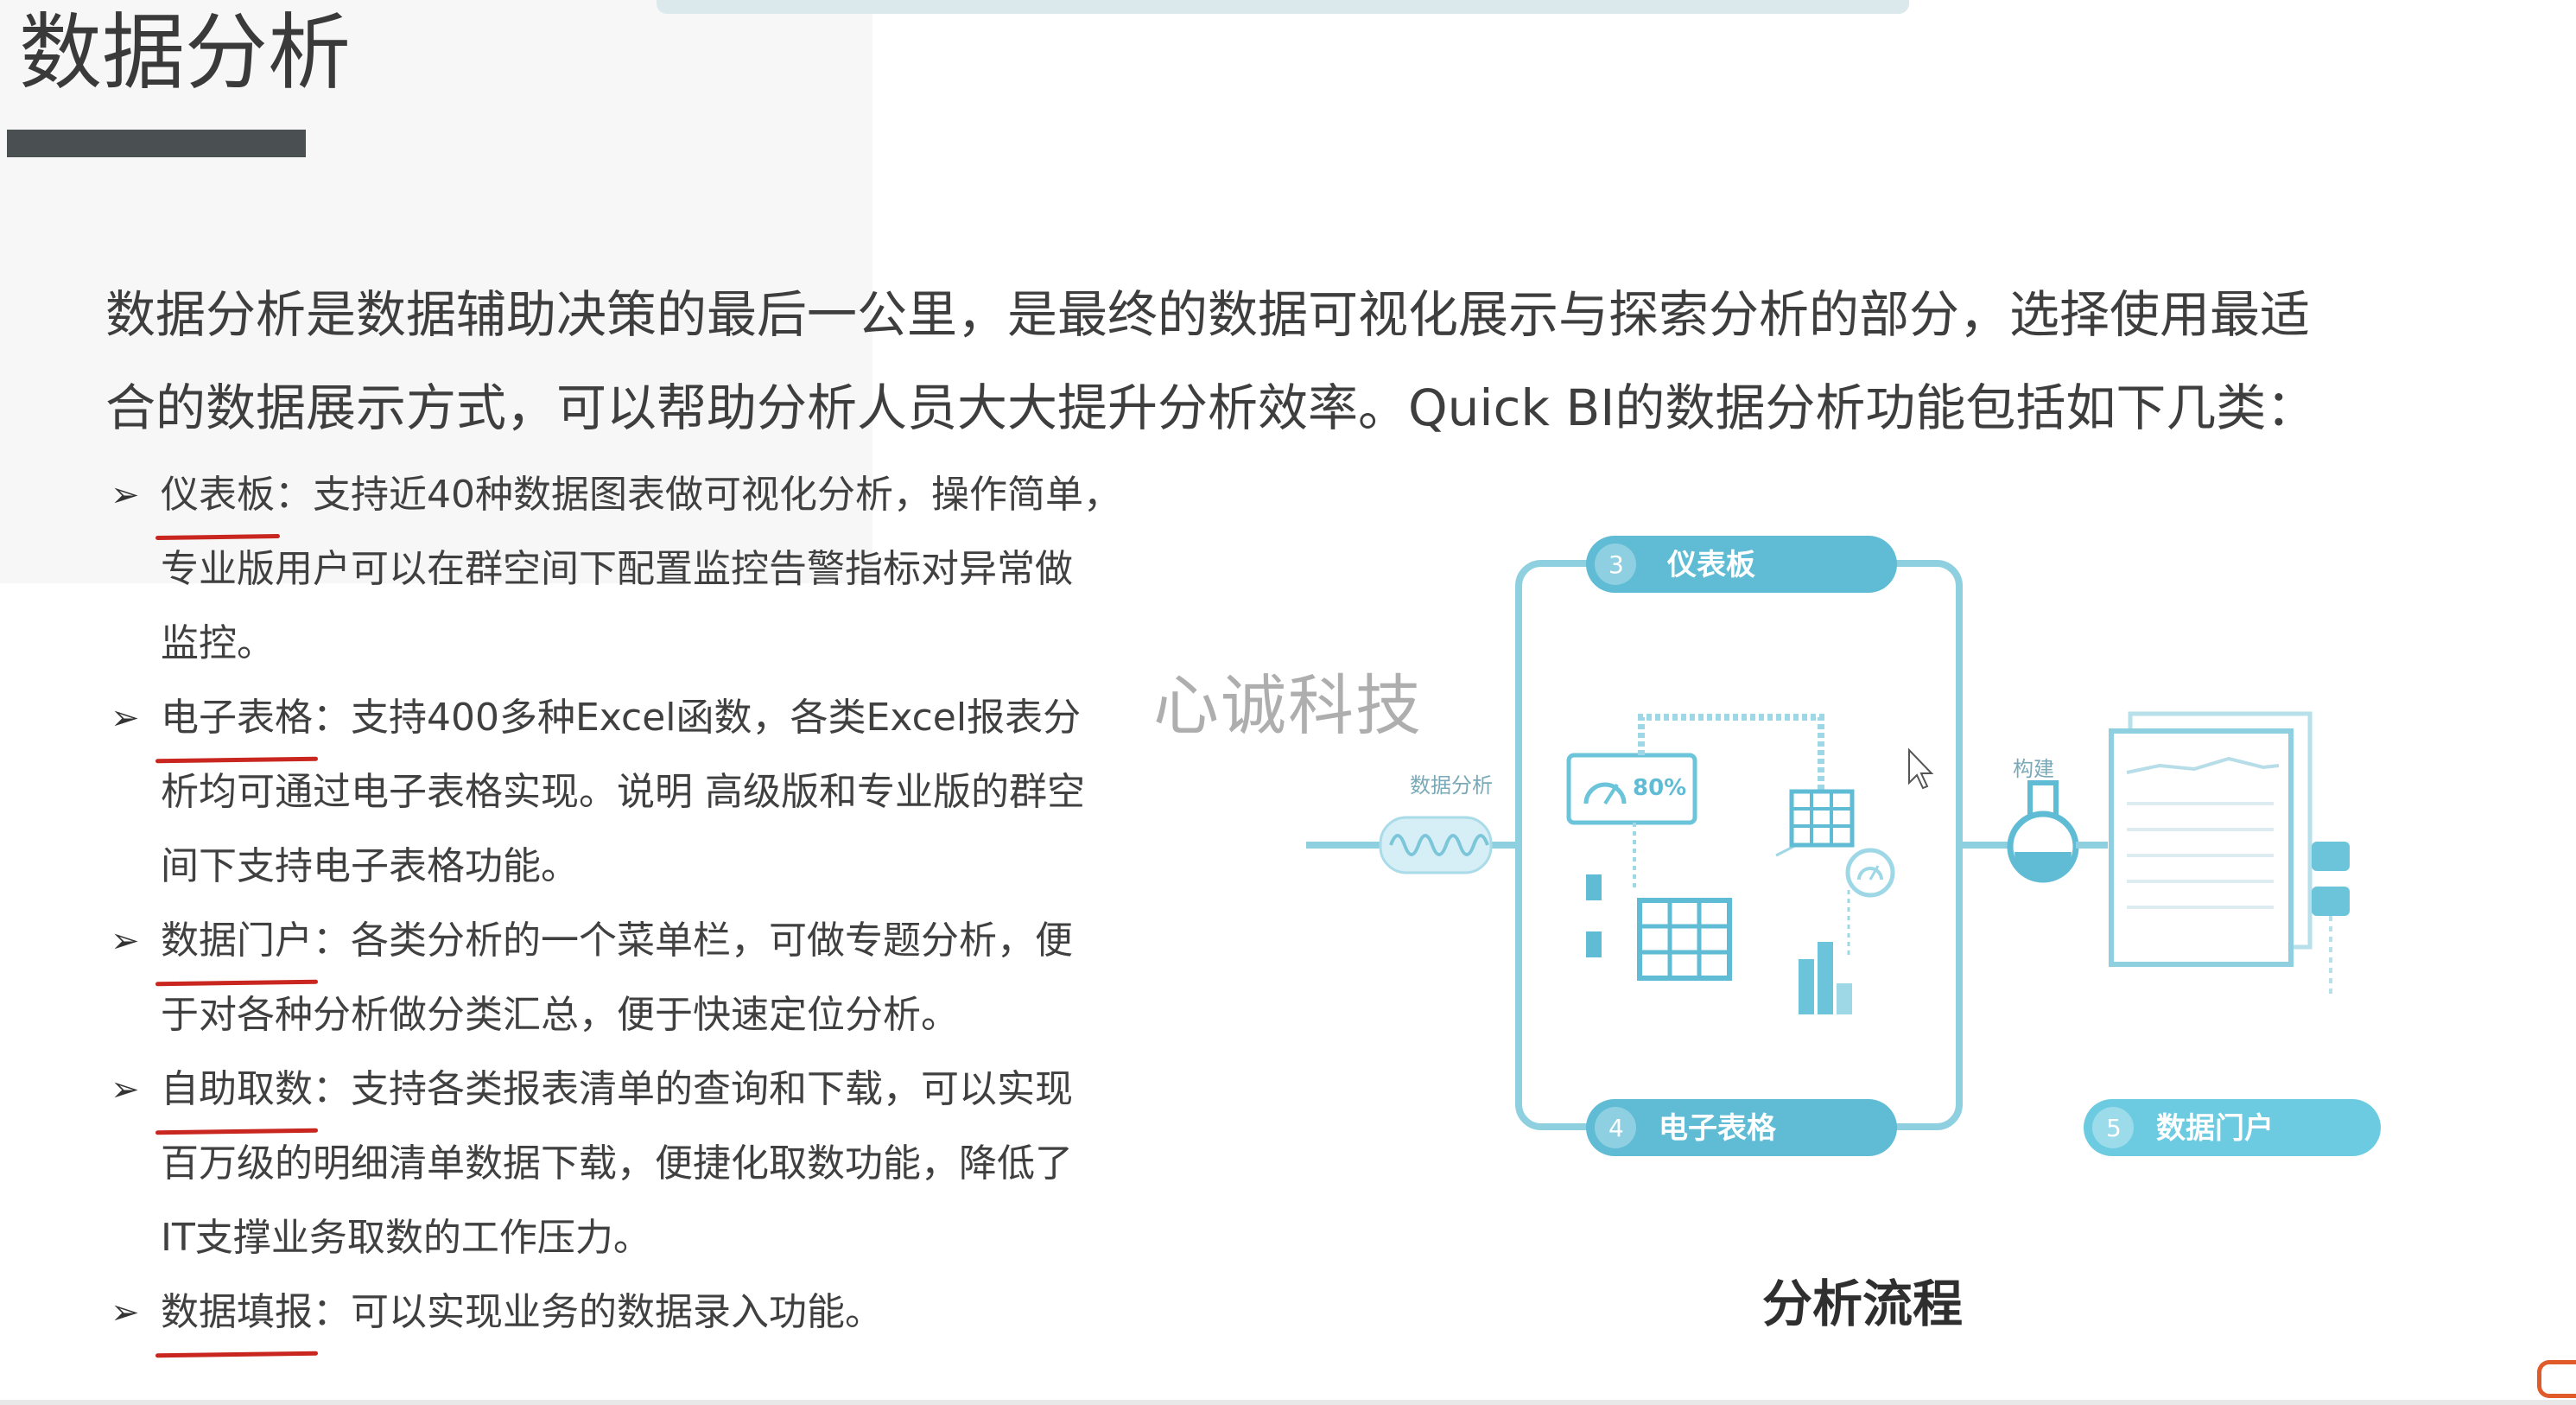 This screenshot has height=1405, width=2576. Describe the element at coordinates (237, 941) in the screenshot. I see `feature-name: 数据门户` at that location.